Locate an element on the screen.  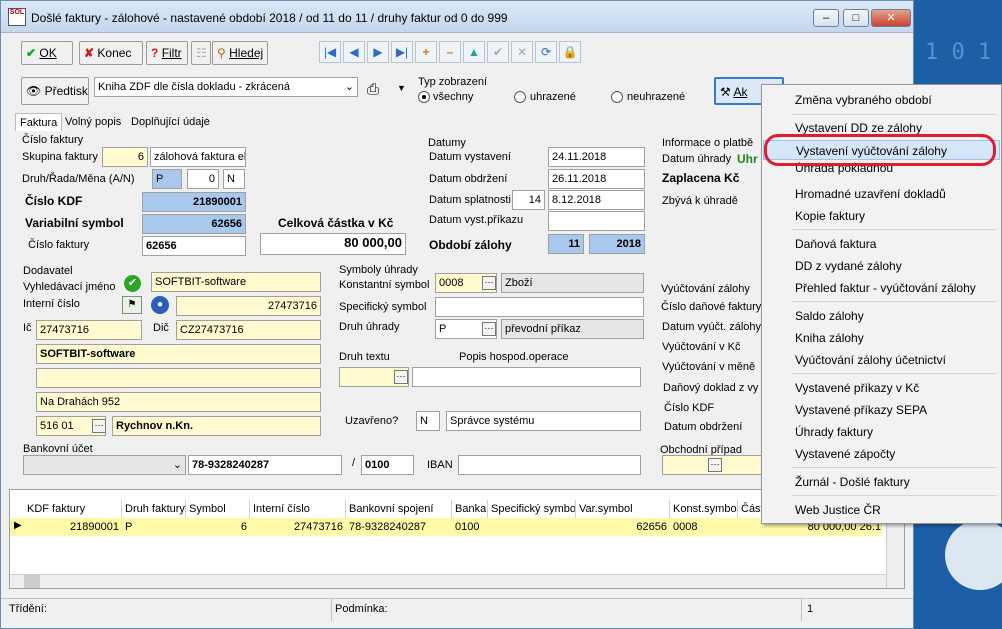
menu-separator is located at coordinates (894, 467).